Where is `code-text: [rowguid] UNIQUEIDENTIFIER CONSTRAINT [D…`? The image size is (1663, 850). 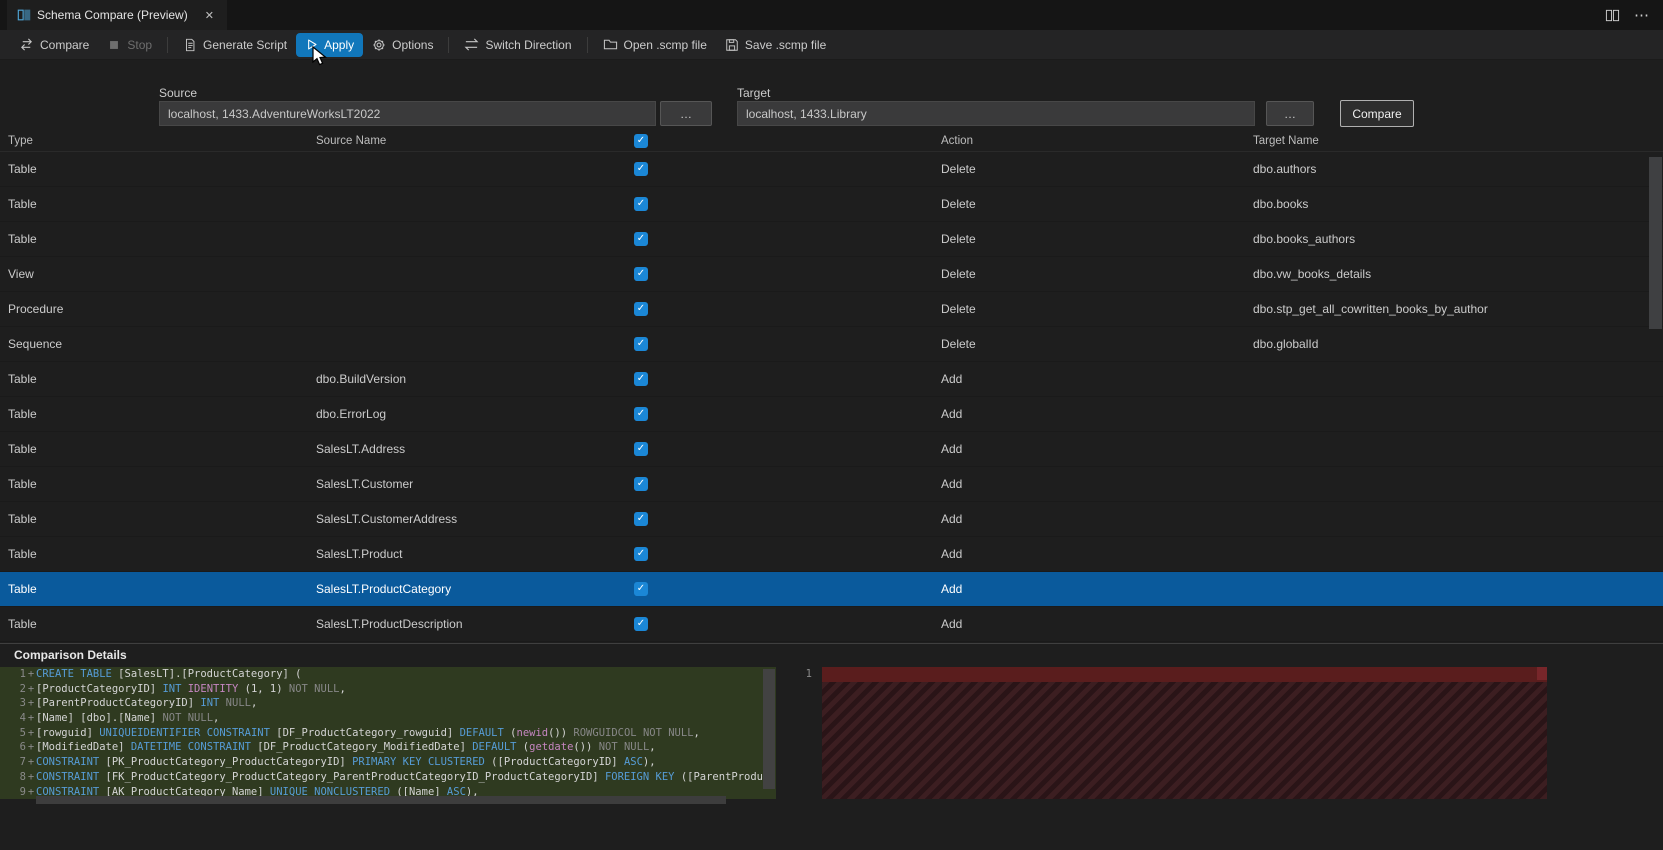 code-text: [rowguid] UNIQUEIDENTIFIER CONSTRAINT [D… is located at coordinates (368, 732).